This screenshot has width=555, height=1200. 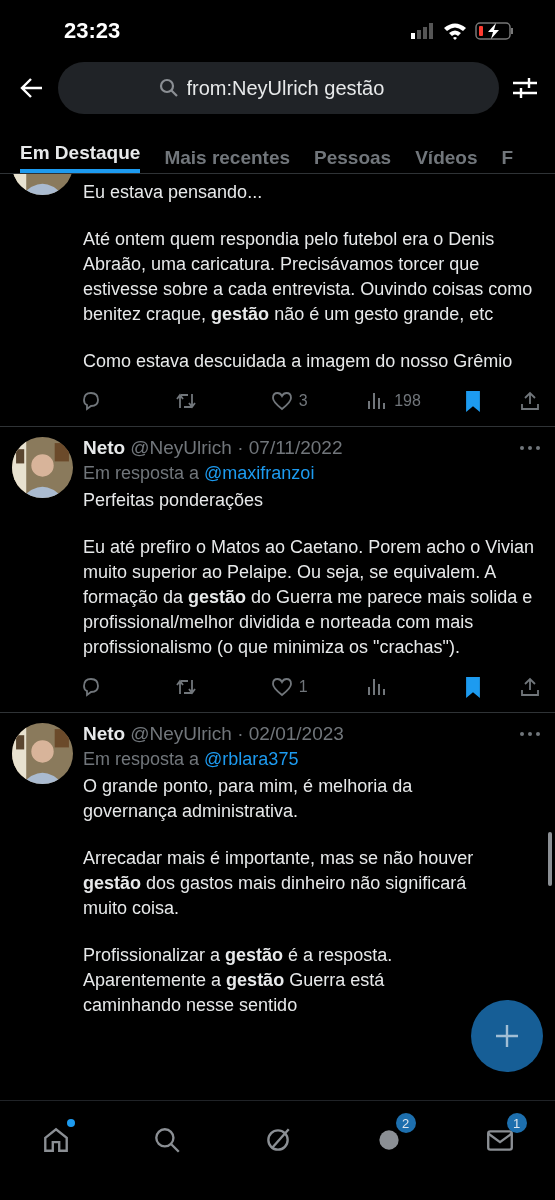 I want to click on search-icon, so click(x=168, y=88).